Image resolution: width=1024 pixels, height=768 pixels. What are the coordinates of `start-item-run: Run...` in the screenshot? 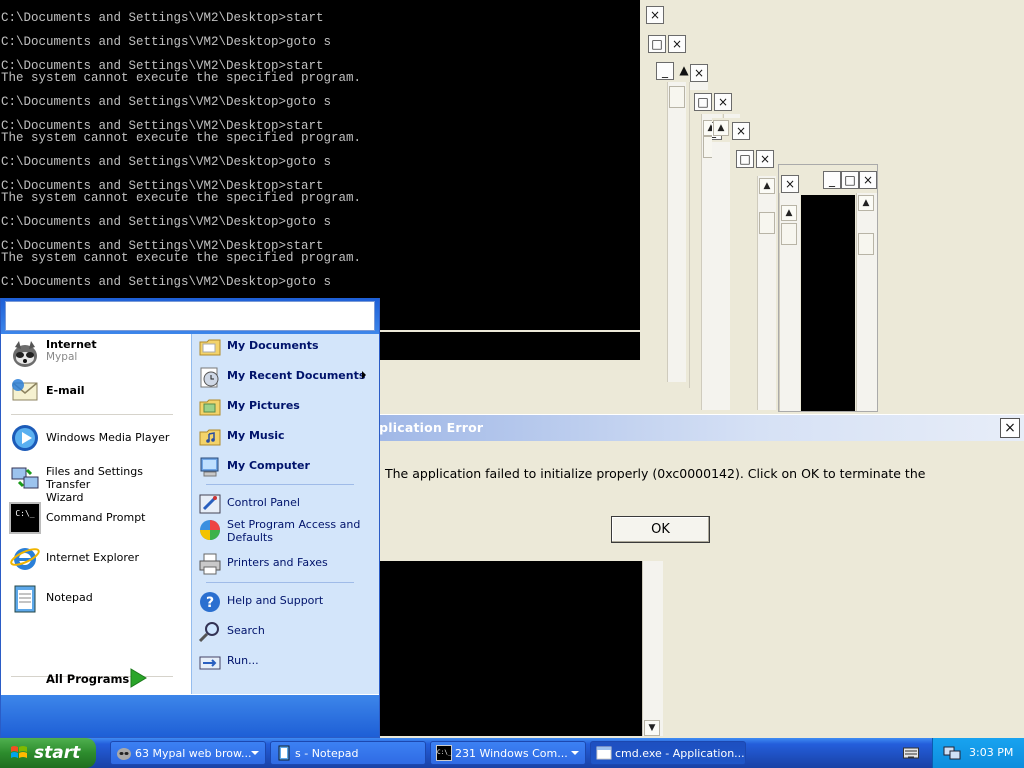 It's located at (287, 663).